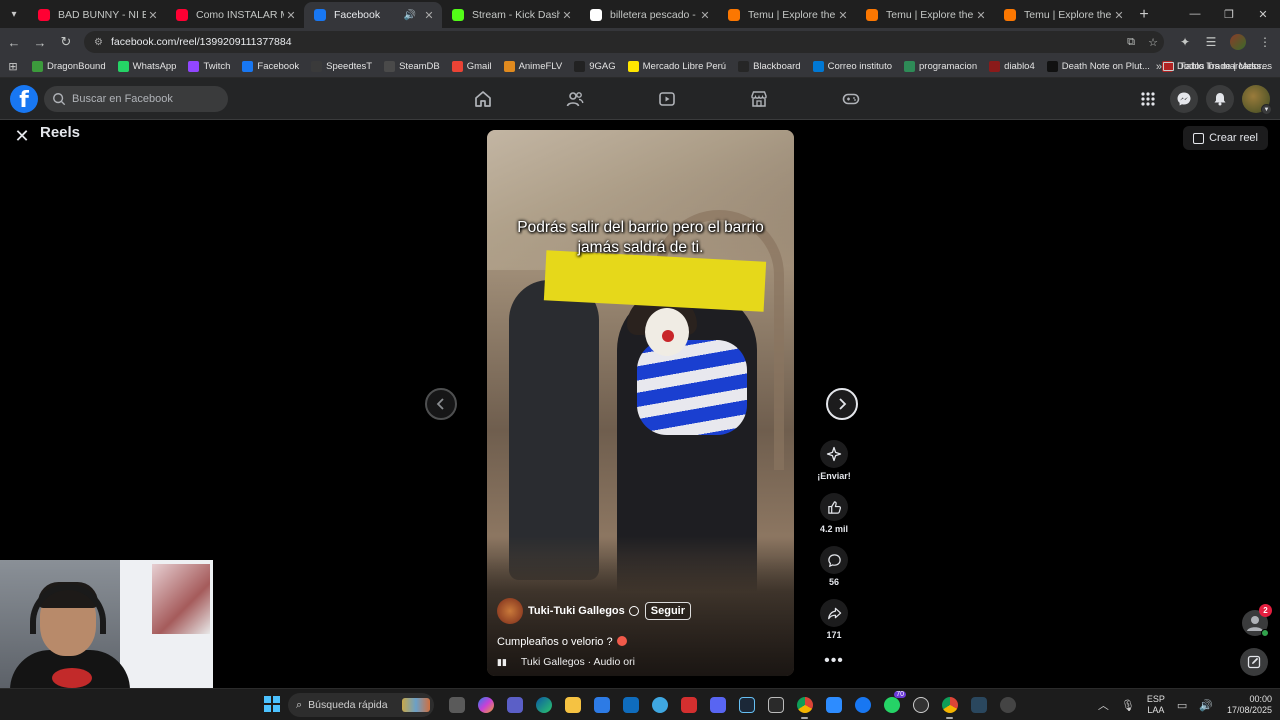 The width and height of the screenshot is (1280, 720). What do you see at coordinates (659, 705) in the screenshot?
I see `onedrive-button` at bounding box center [659, 705].